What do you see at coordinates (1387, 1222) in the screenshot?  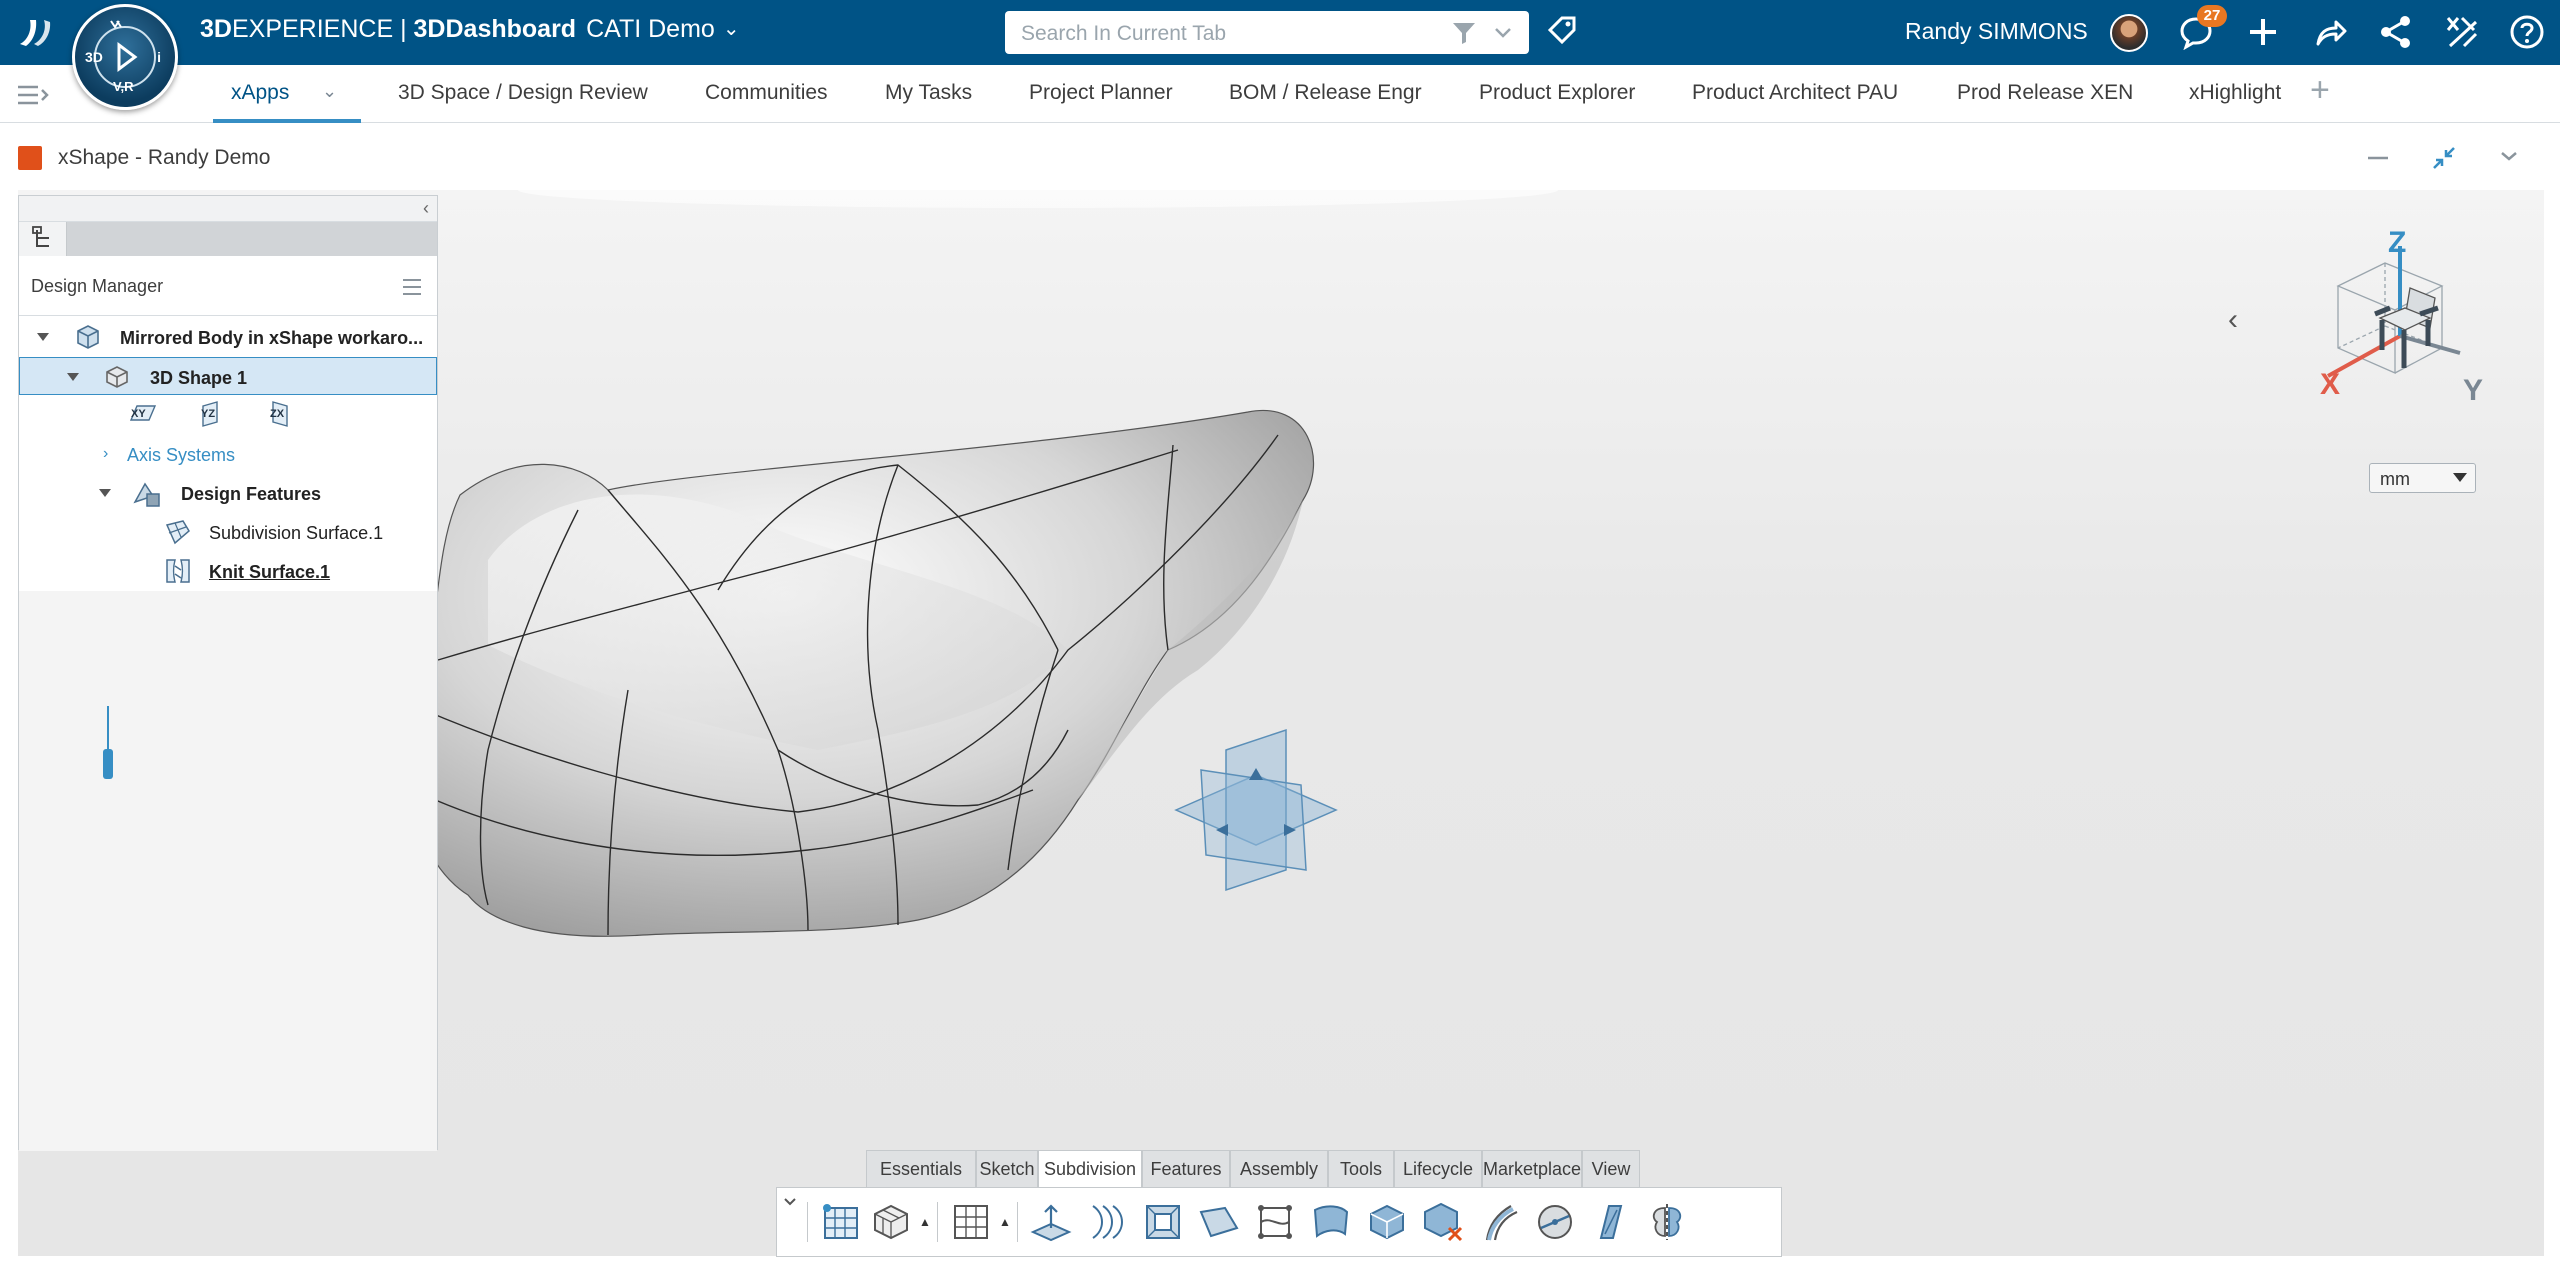 I see `box-surface-icon` at bounding box center [1387, 1222].